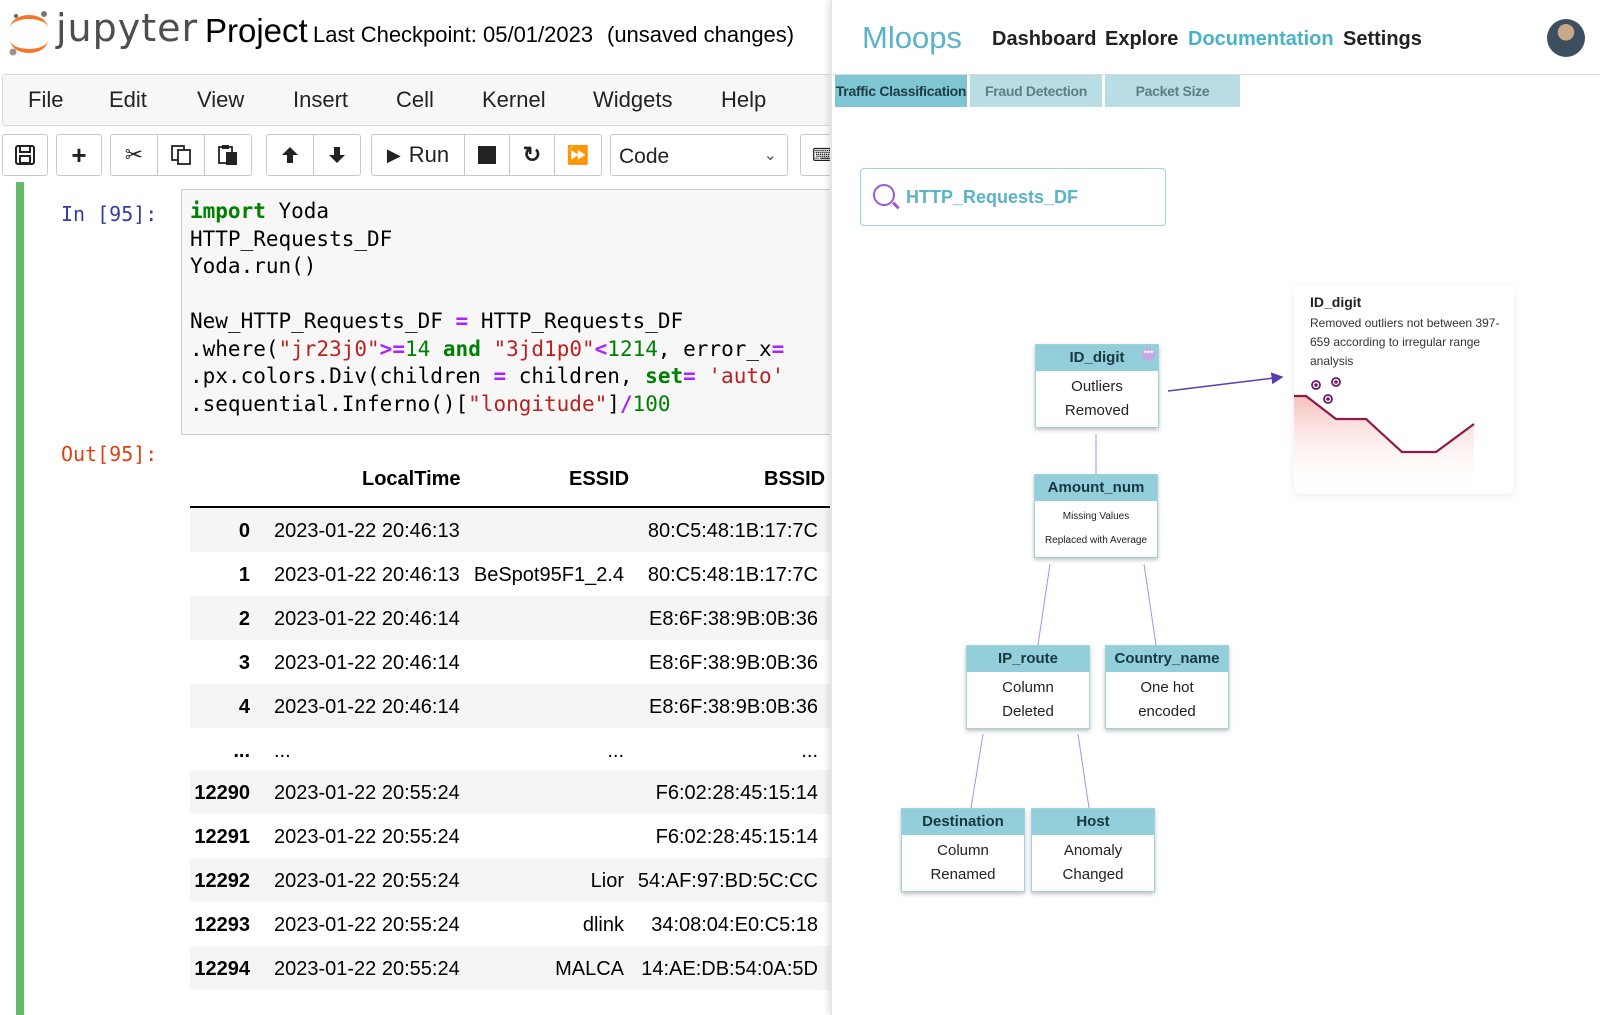  Describe the element at coordinates (578, 155) in the screenshot. I see `restart-run-all-button: ⏩` at that location.